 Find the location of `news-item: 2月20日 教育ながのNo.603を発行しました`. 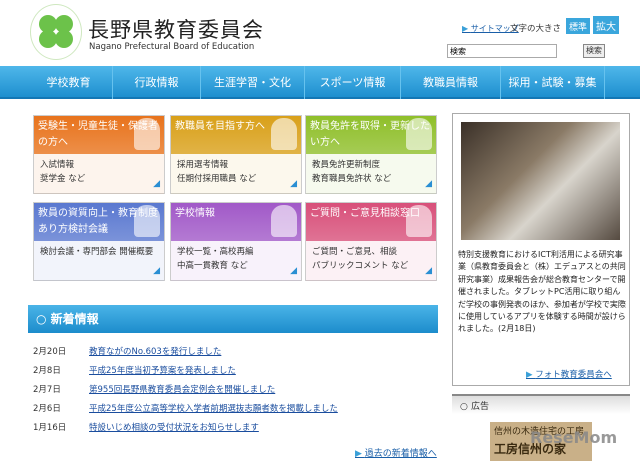

news-item: 2月20日 教育ながのNo.603を発行しました is located at coordinates (127, 351).